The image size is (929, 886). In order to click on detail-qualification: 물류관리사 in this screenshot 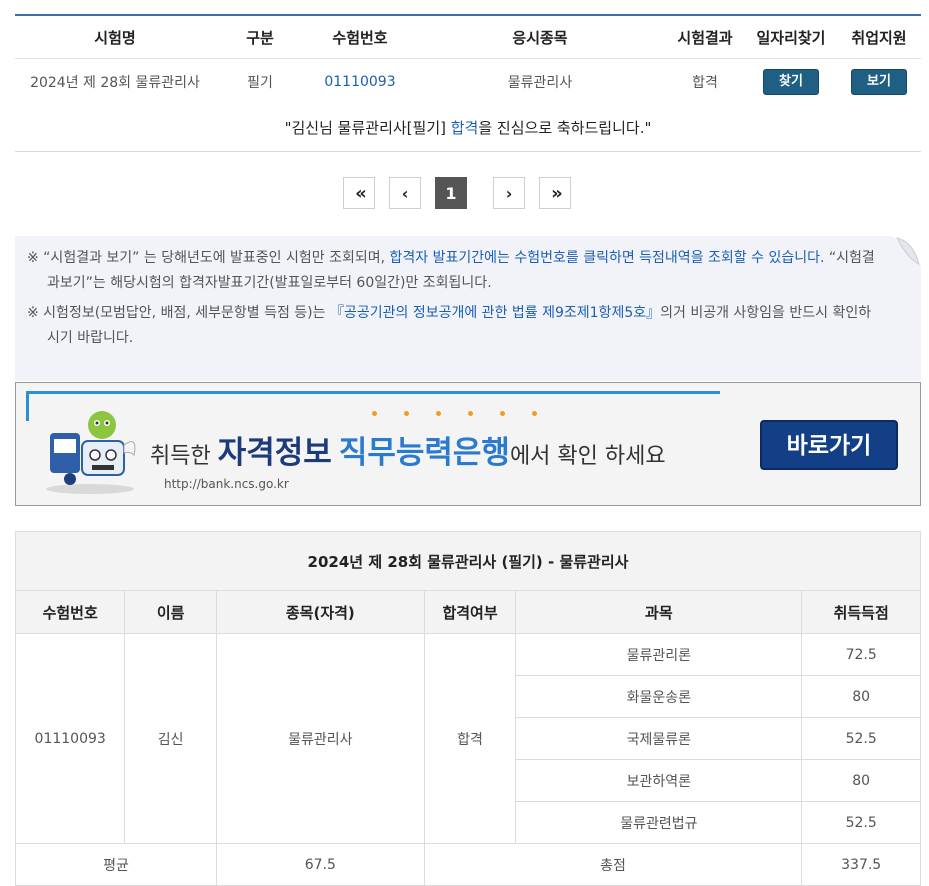, I will do `click(320, 738)`.